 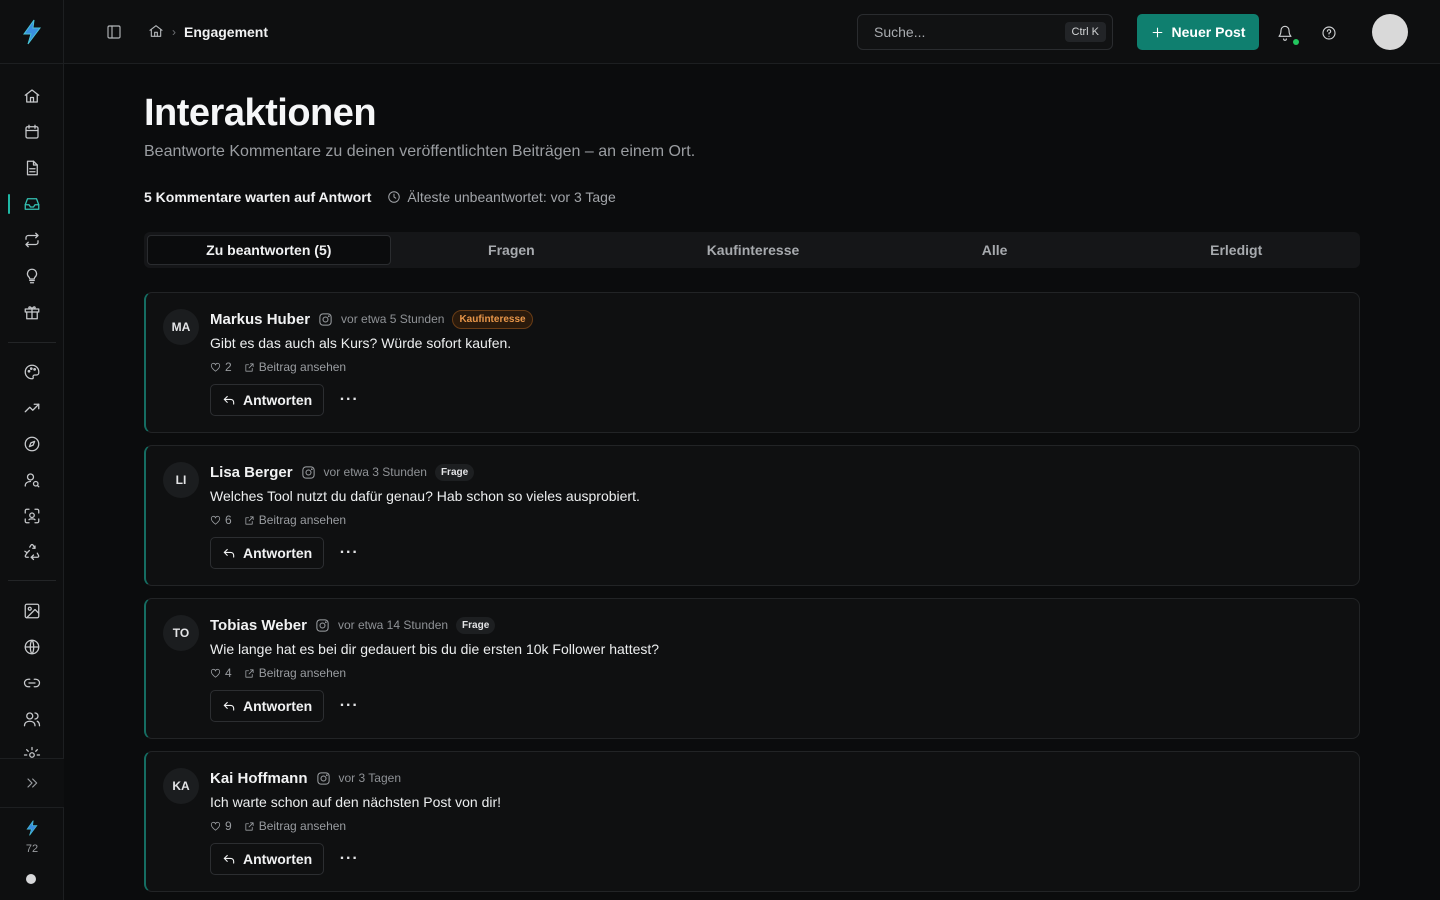 What do you see at coordinates (32, 32) in the screenshot?
I see `app-logo` at bounding box center [32, 32].